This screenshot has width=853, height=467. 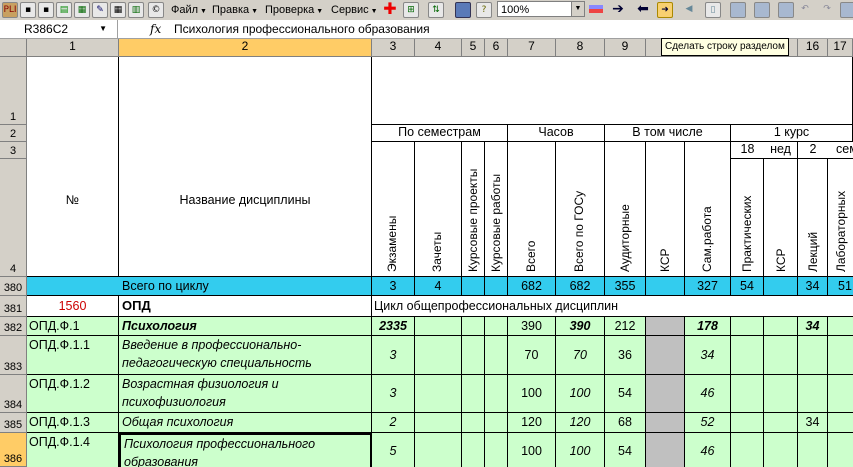 What do you see at coordinates (708, 355) in the screenshot?
I see `row383-self: 34` at bounding box center [708, 355].